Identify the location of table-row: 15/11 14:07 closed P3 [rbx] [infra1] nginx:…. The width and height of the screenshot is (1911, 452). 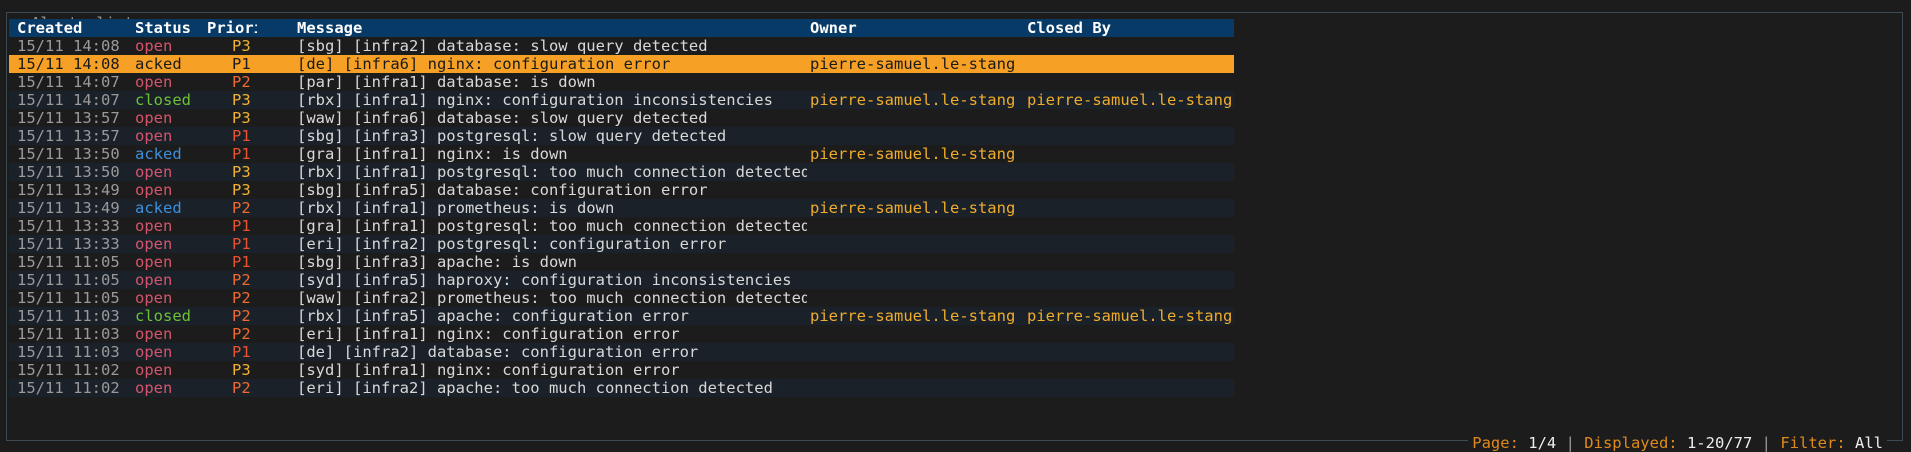
(621, 100).